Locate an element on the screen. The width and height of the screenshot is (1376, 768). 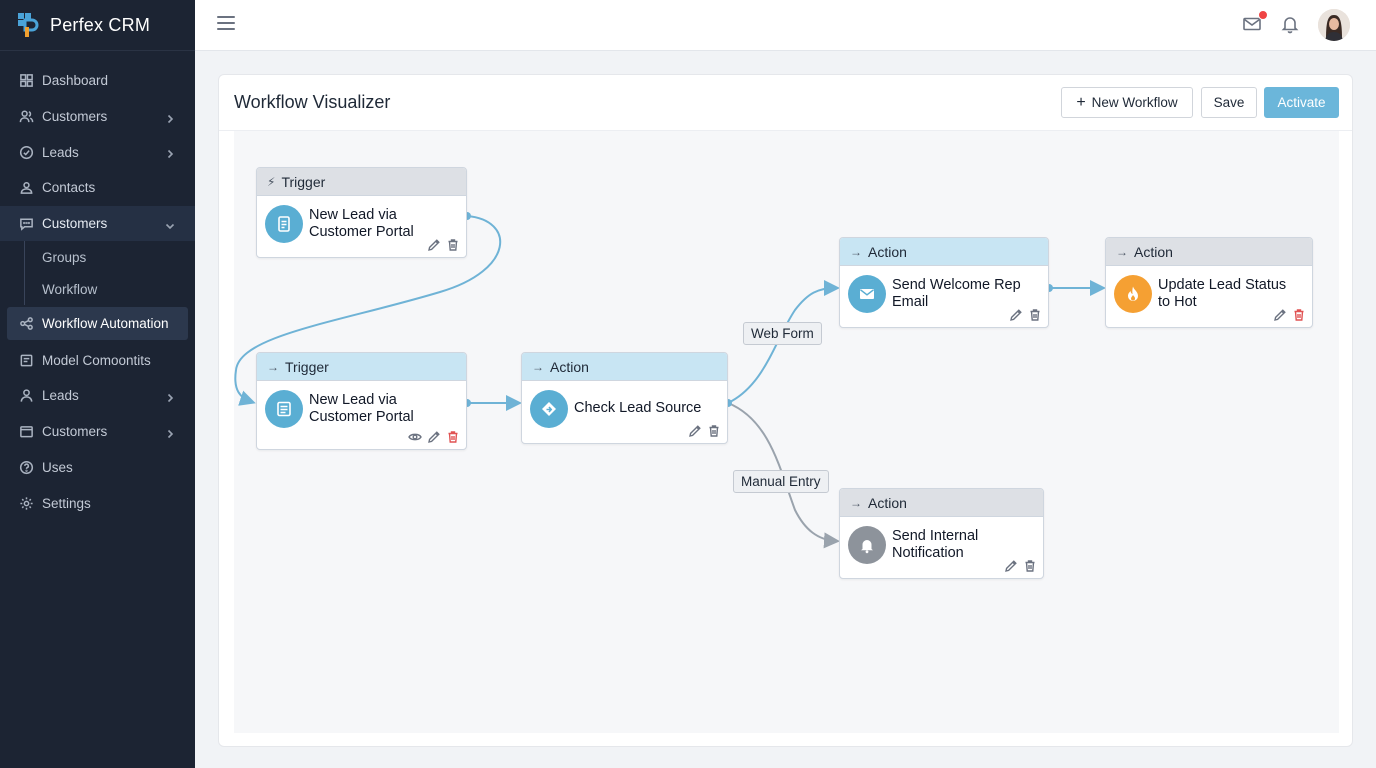
chat-icon is located at coordinates (26, 224).